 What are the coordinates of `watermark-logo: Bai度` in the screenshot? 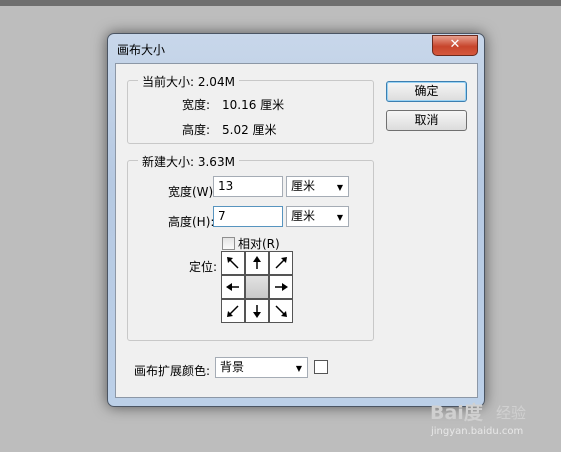 It's located at (456, 413).